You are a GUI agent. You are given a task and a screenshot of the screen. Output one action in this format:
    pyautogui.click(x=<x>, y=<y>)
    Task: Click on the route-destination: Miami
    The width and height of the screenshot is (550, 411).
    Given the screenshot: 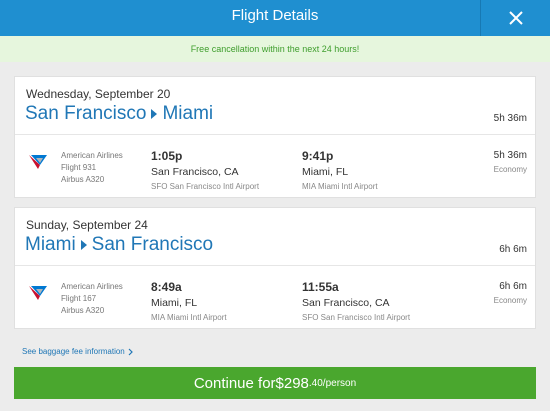 What is the action you would take?
    pyautogui.click(x=188, y=113)
    